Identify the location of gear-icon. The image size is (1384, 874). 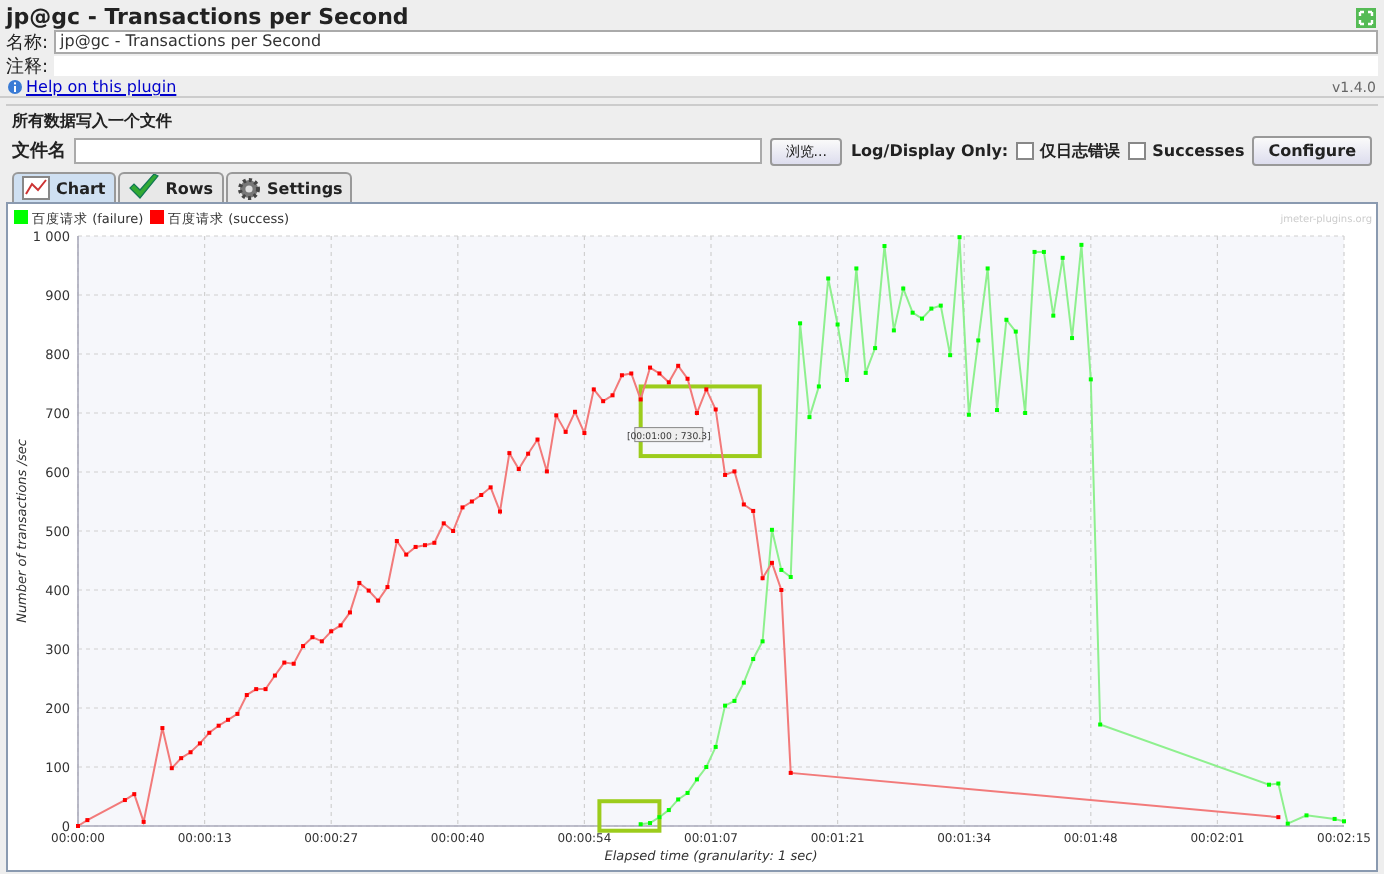
(248, 188).